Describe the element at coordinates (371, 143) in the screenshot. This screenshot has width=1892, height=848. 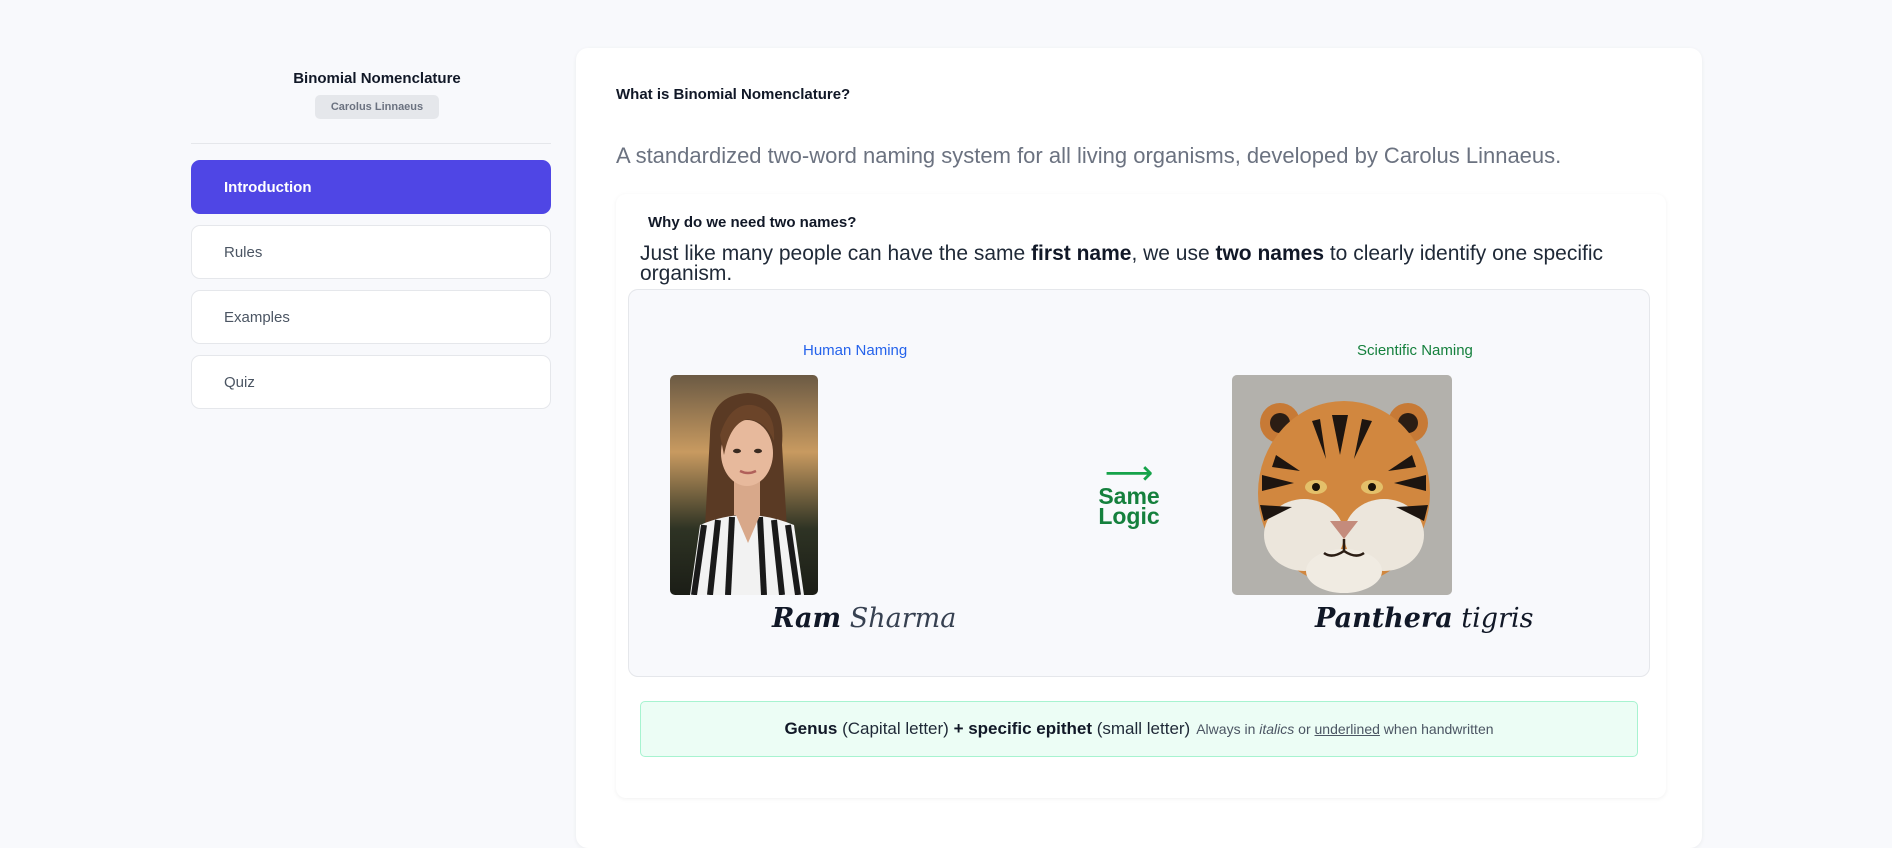
I see `sidebar-divider` at that location.